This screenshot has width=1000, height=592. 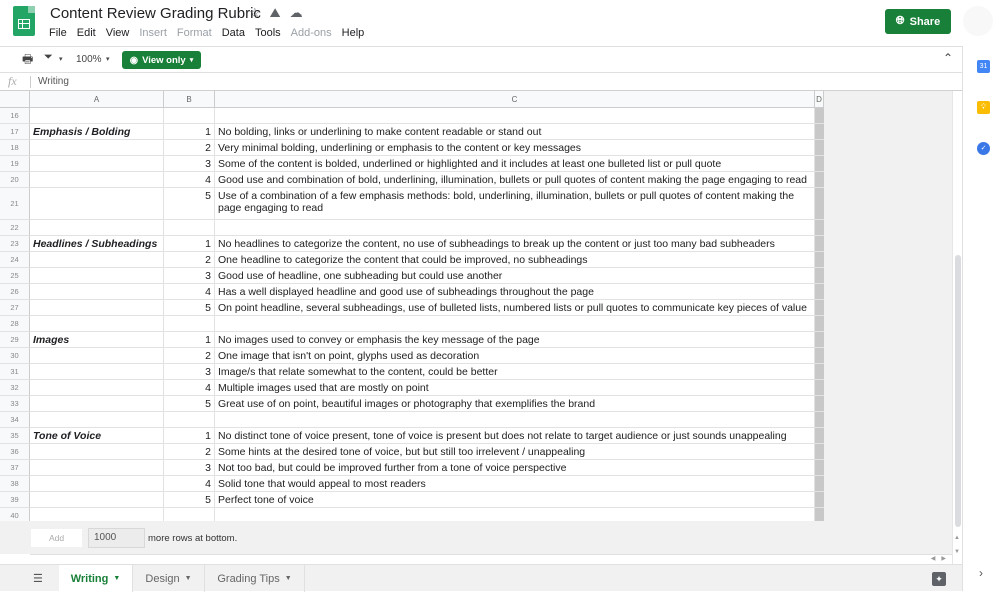 What do you see at coordinates (353, 33) in the screenshot?
I see `menu-help: Help` at bounding box center [353, 33].